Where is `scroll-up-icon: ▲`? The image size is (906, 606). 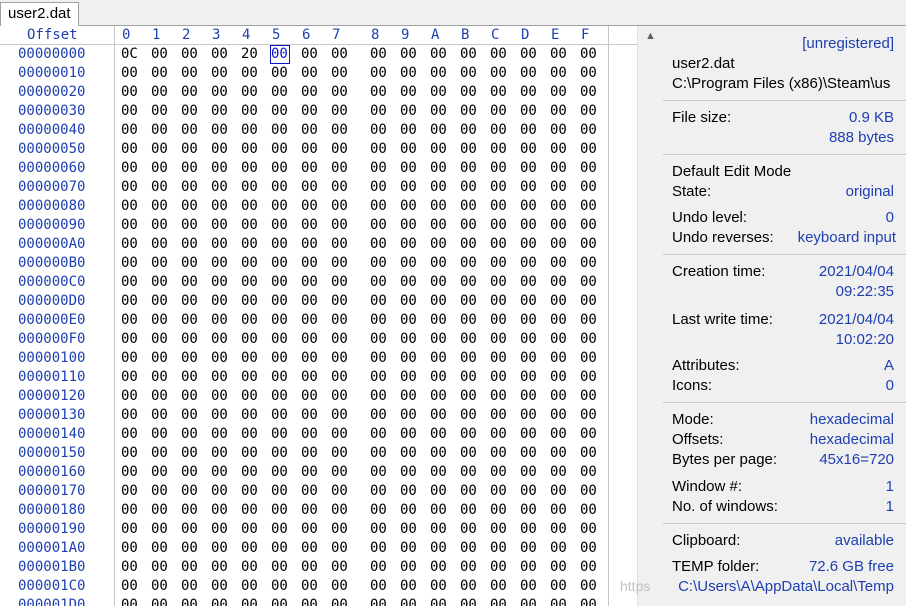 scroll-up-icon: ▲ is located at coordinates (650, 36).